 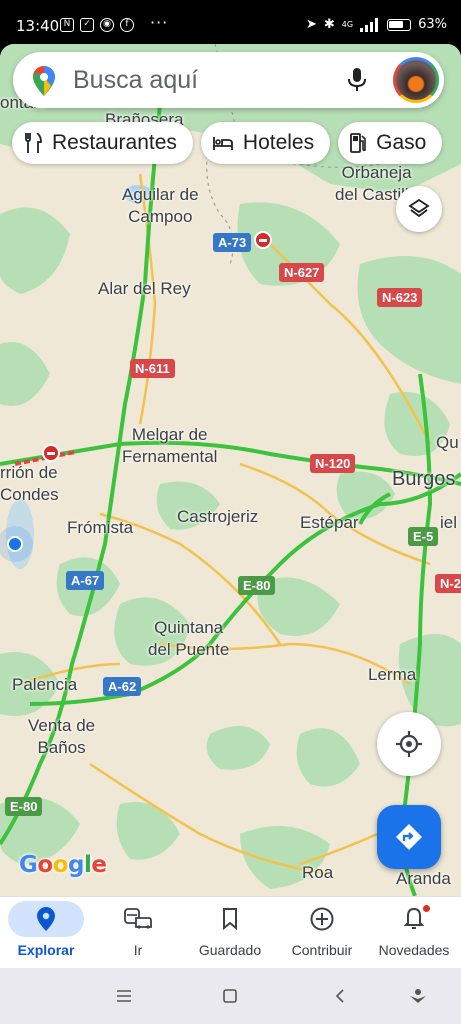 What do you see at coordinates (107, 25) in the screenshot?
I see `camera-icon: ◉` at bounding box center [107, 25].